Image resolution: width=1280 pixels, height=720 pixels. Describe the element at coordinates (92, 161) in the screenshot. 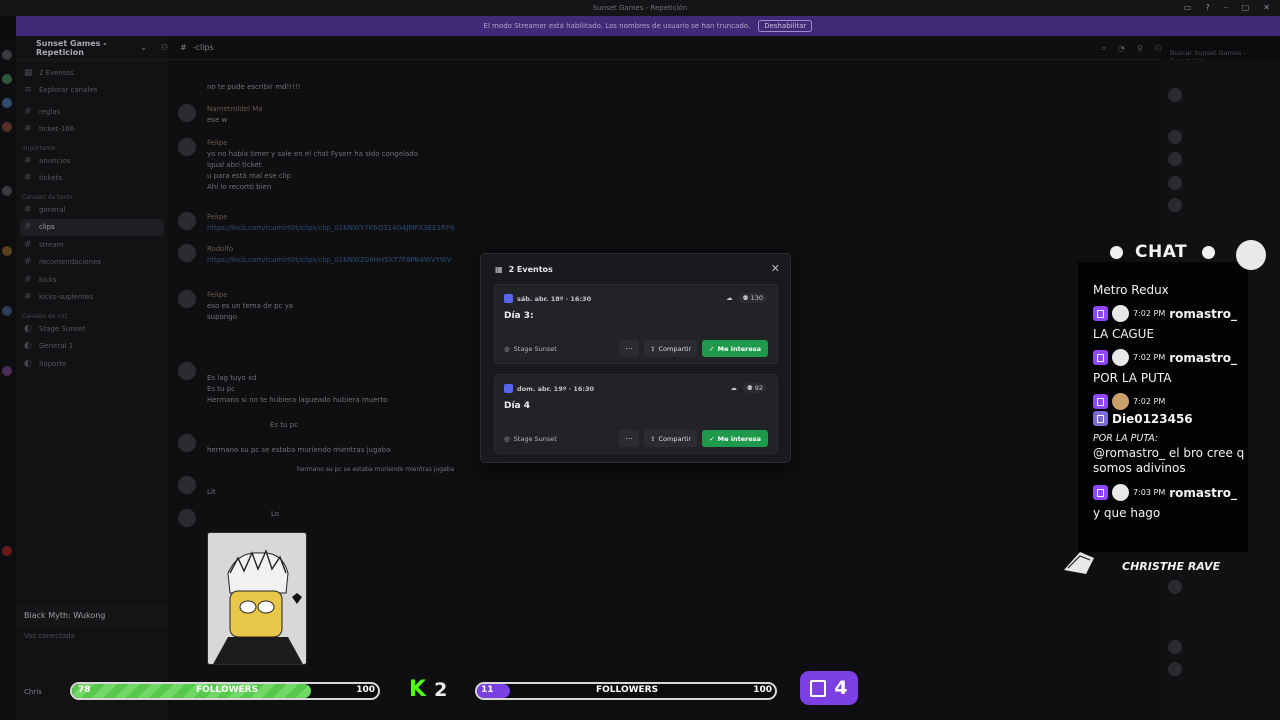

I see `channel-item: # anuncios` at that location.